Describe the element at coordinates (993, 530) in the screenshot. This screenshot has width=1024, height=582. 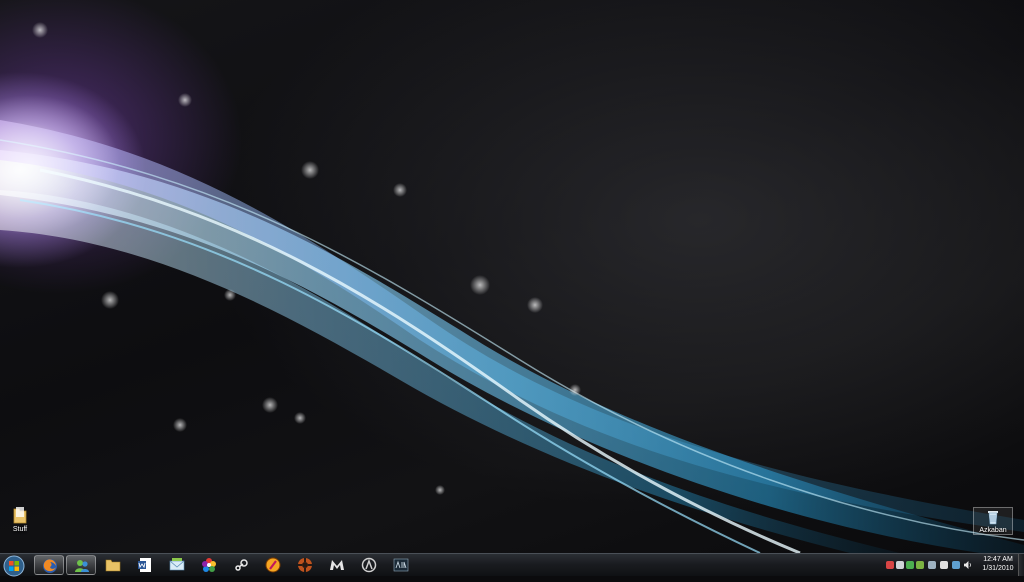
I see `desktop-icon-label: Azkaban` at that location.